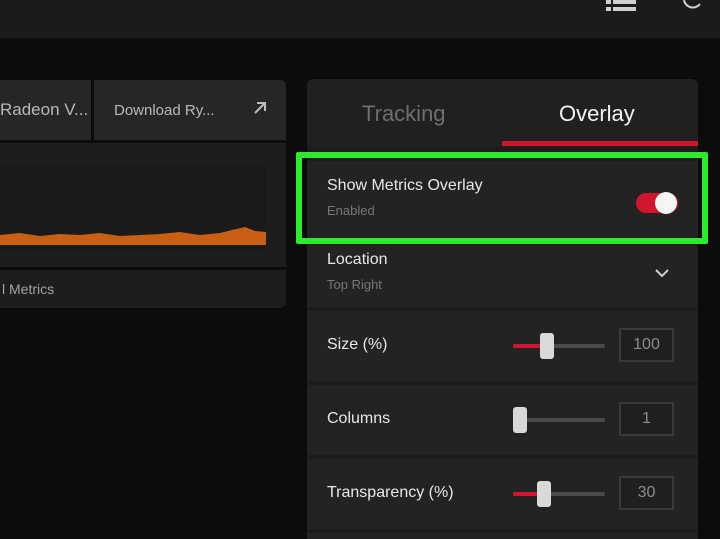  Describe the element at coordinates (502, 113) in the screenshot. I see `panel-tabs: Tracking Overlay` at that location.